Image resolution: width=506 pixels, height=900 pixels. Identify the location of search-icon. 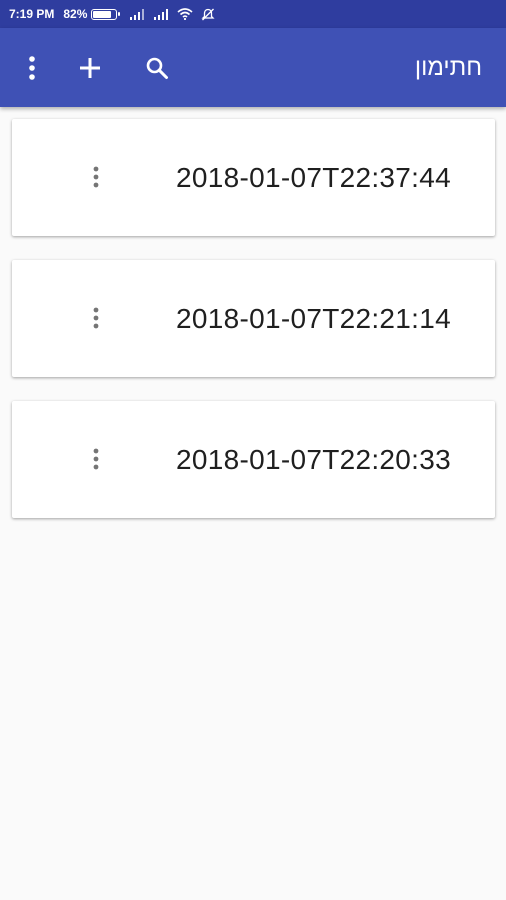
(157, 68).